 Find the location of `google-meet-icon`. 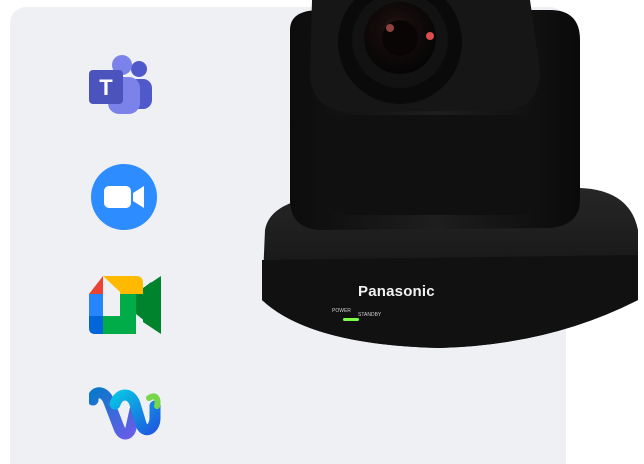

google-meet-icon is located at coordinates (125, 305).